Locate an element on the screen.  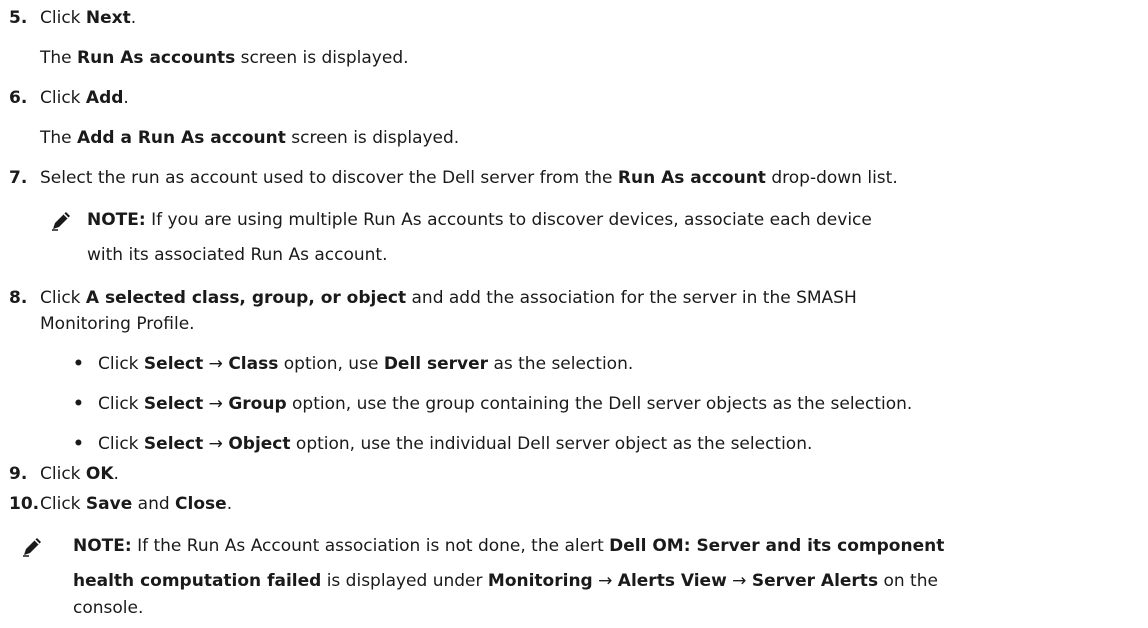
note-1-line-2: with its associated Run As account. is located at coordinates (237, 255).